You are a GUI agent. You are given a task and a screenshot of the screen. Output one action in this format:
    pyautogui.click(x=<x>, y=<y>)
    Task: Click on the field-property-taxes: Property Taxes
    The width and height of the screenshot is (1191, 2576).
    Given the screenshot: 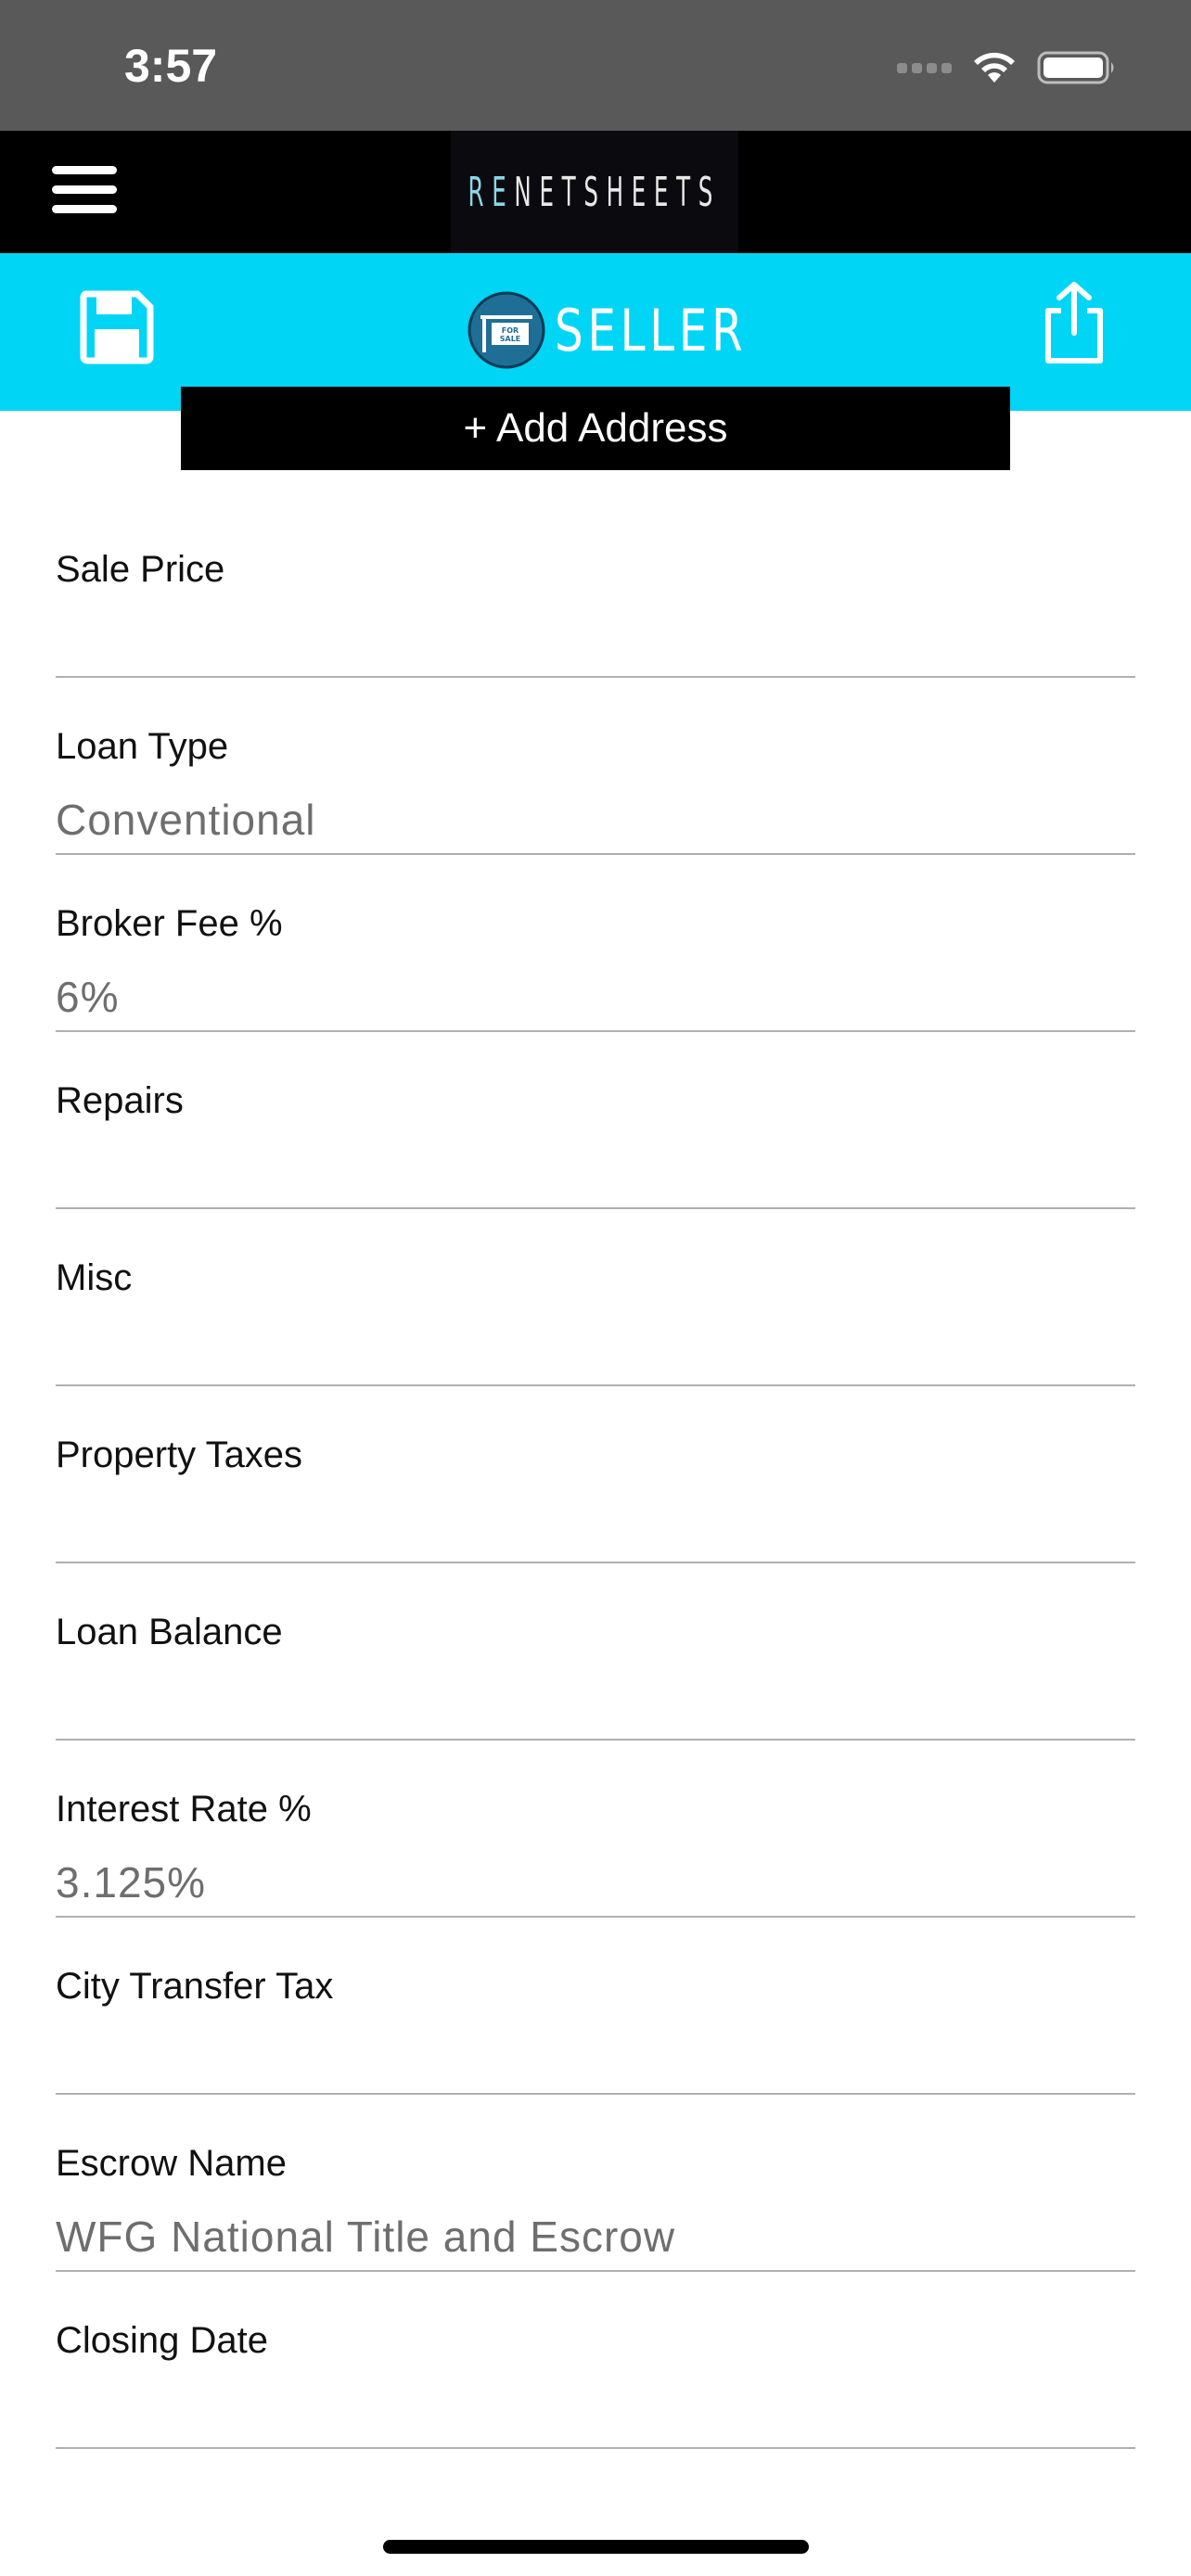 What is the action you would take?
    pyautogui.click(x=595, y=1474)
    